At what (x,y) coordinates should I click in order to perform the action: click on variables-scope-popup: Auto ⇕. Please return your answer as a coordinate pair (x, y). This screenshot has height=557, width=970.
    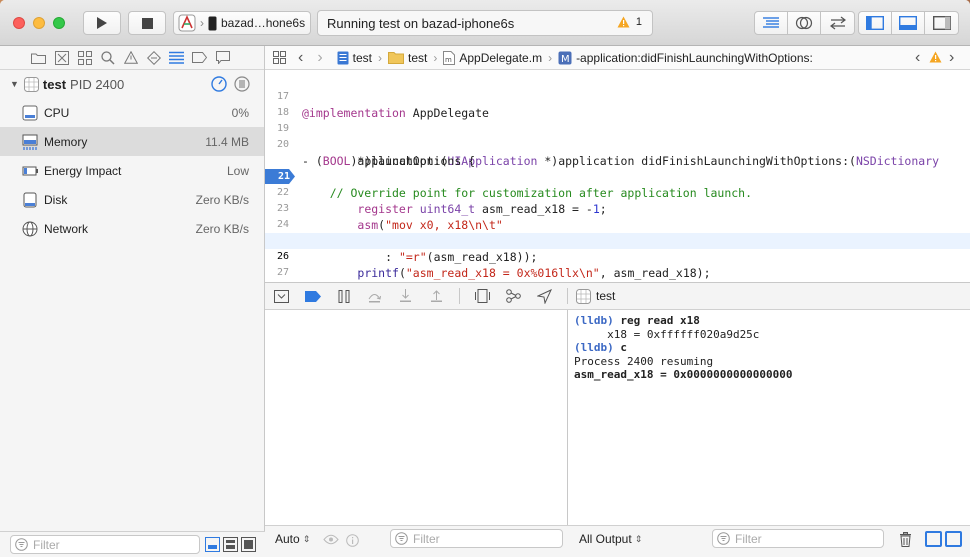
    Looking at the image, I should click on (292, 539).